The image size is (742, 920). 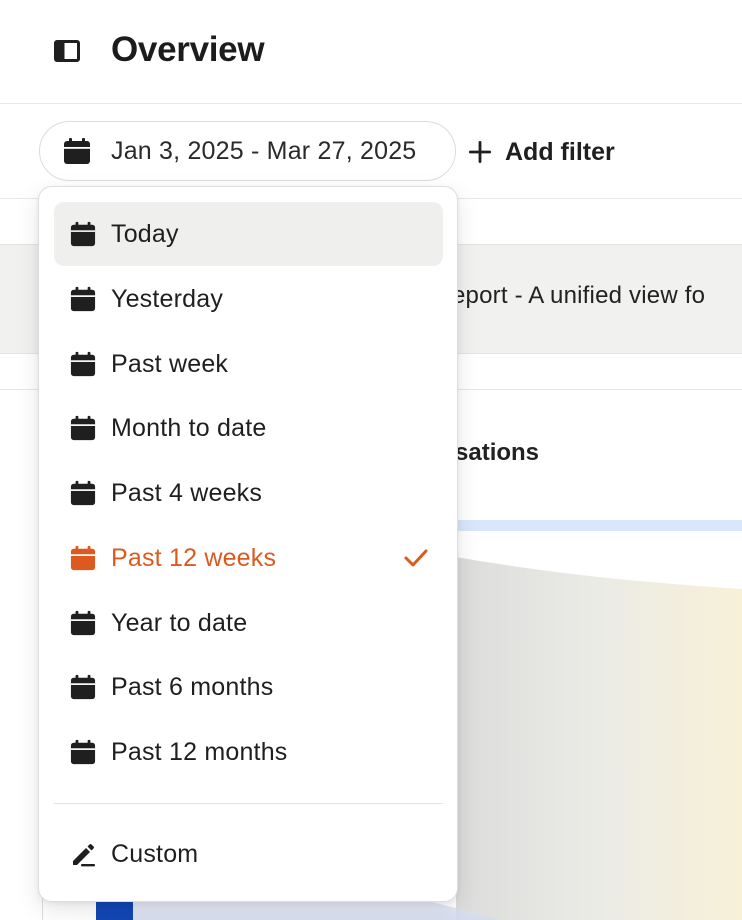 What do you see at coordinates (155, 853) in the screenshot?
I see `menu-item-label: Custom` at bounding box center [155, 853].